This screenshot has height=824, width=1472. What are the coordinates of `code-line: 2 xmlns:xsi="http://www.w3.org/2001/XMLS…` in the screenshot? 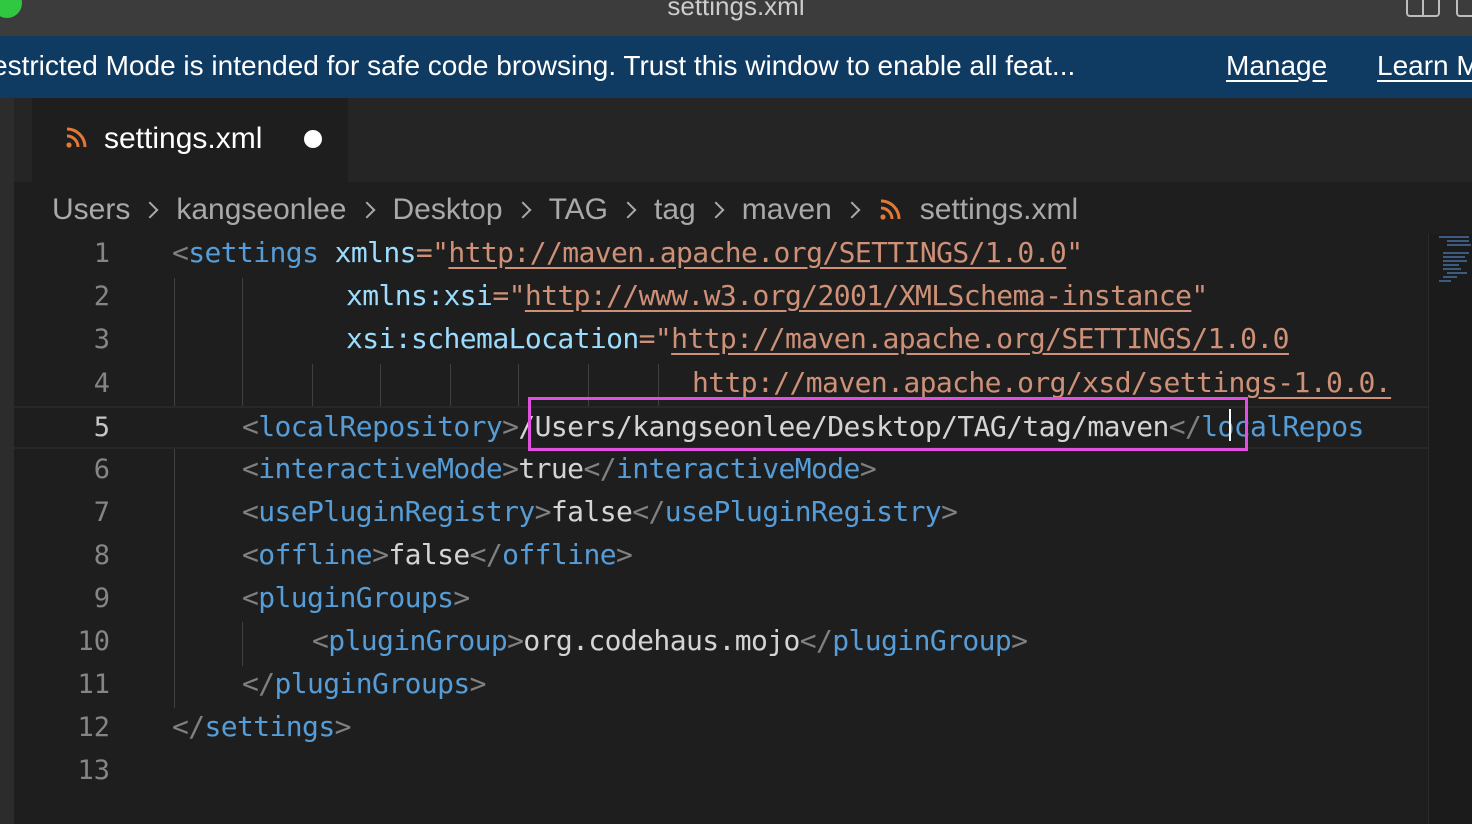 It's located at (721, 298).